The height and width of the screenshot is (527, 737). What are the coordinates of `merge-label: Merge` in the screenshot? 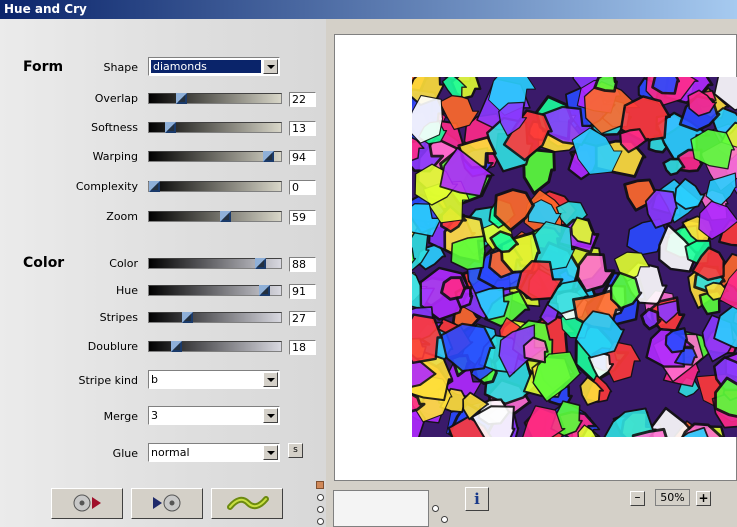 It's located at (120, 416).